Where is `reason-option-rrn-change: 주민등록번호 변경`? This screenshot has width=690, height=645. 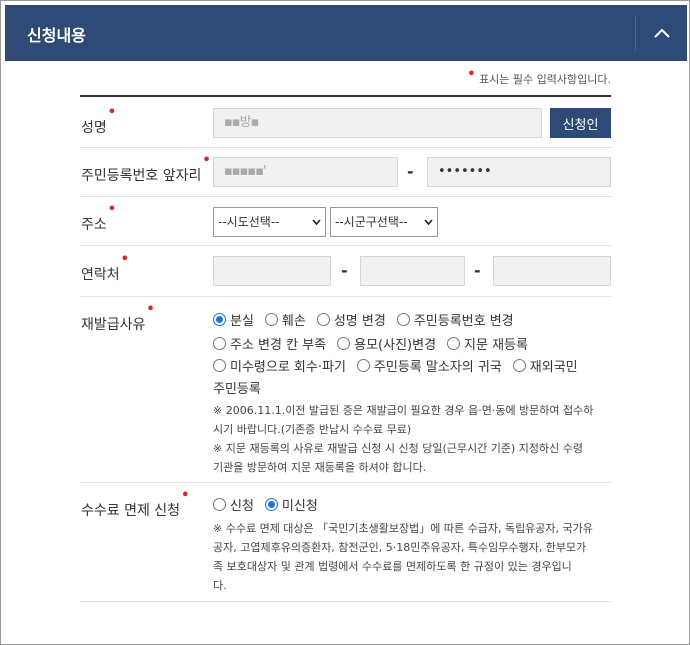 reason-option-rrn-change: 주민등록번호 변경 is located at coordinates (455, 319).